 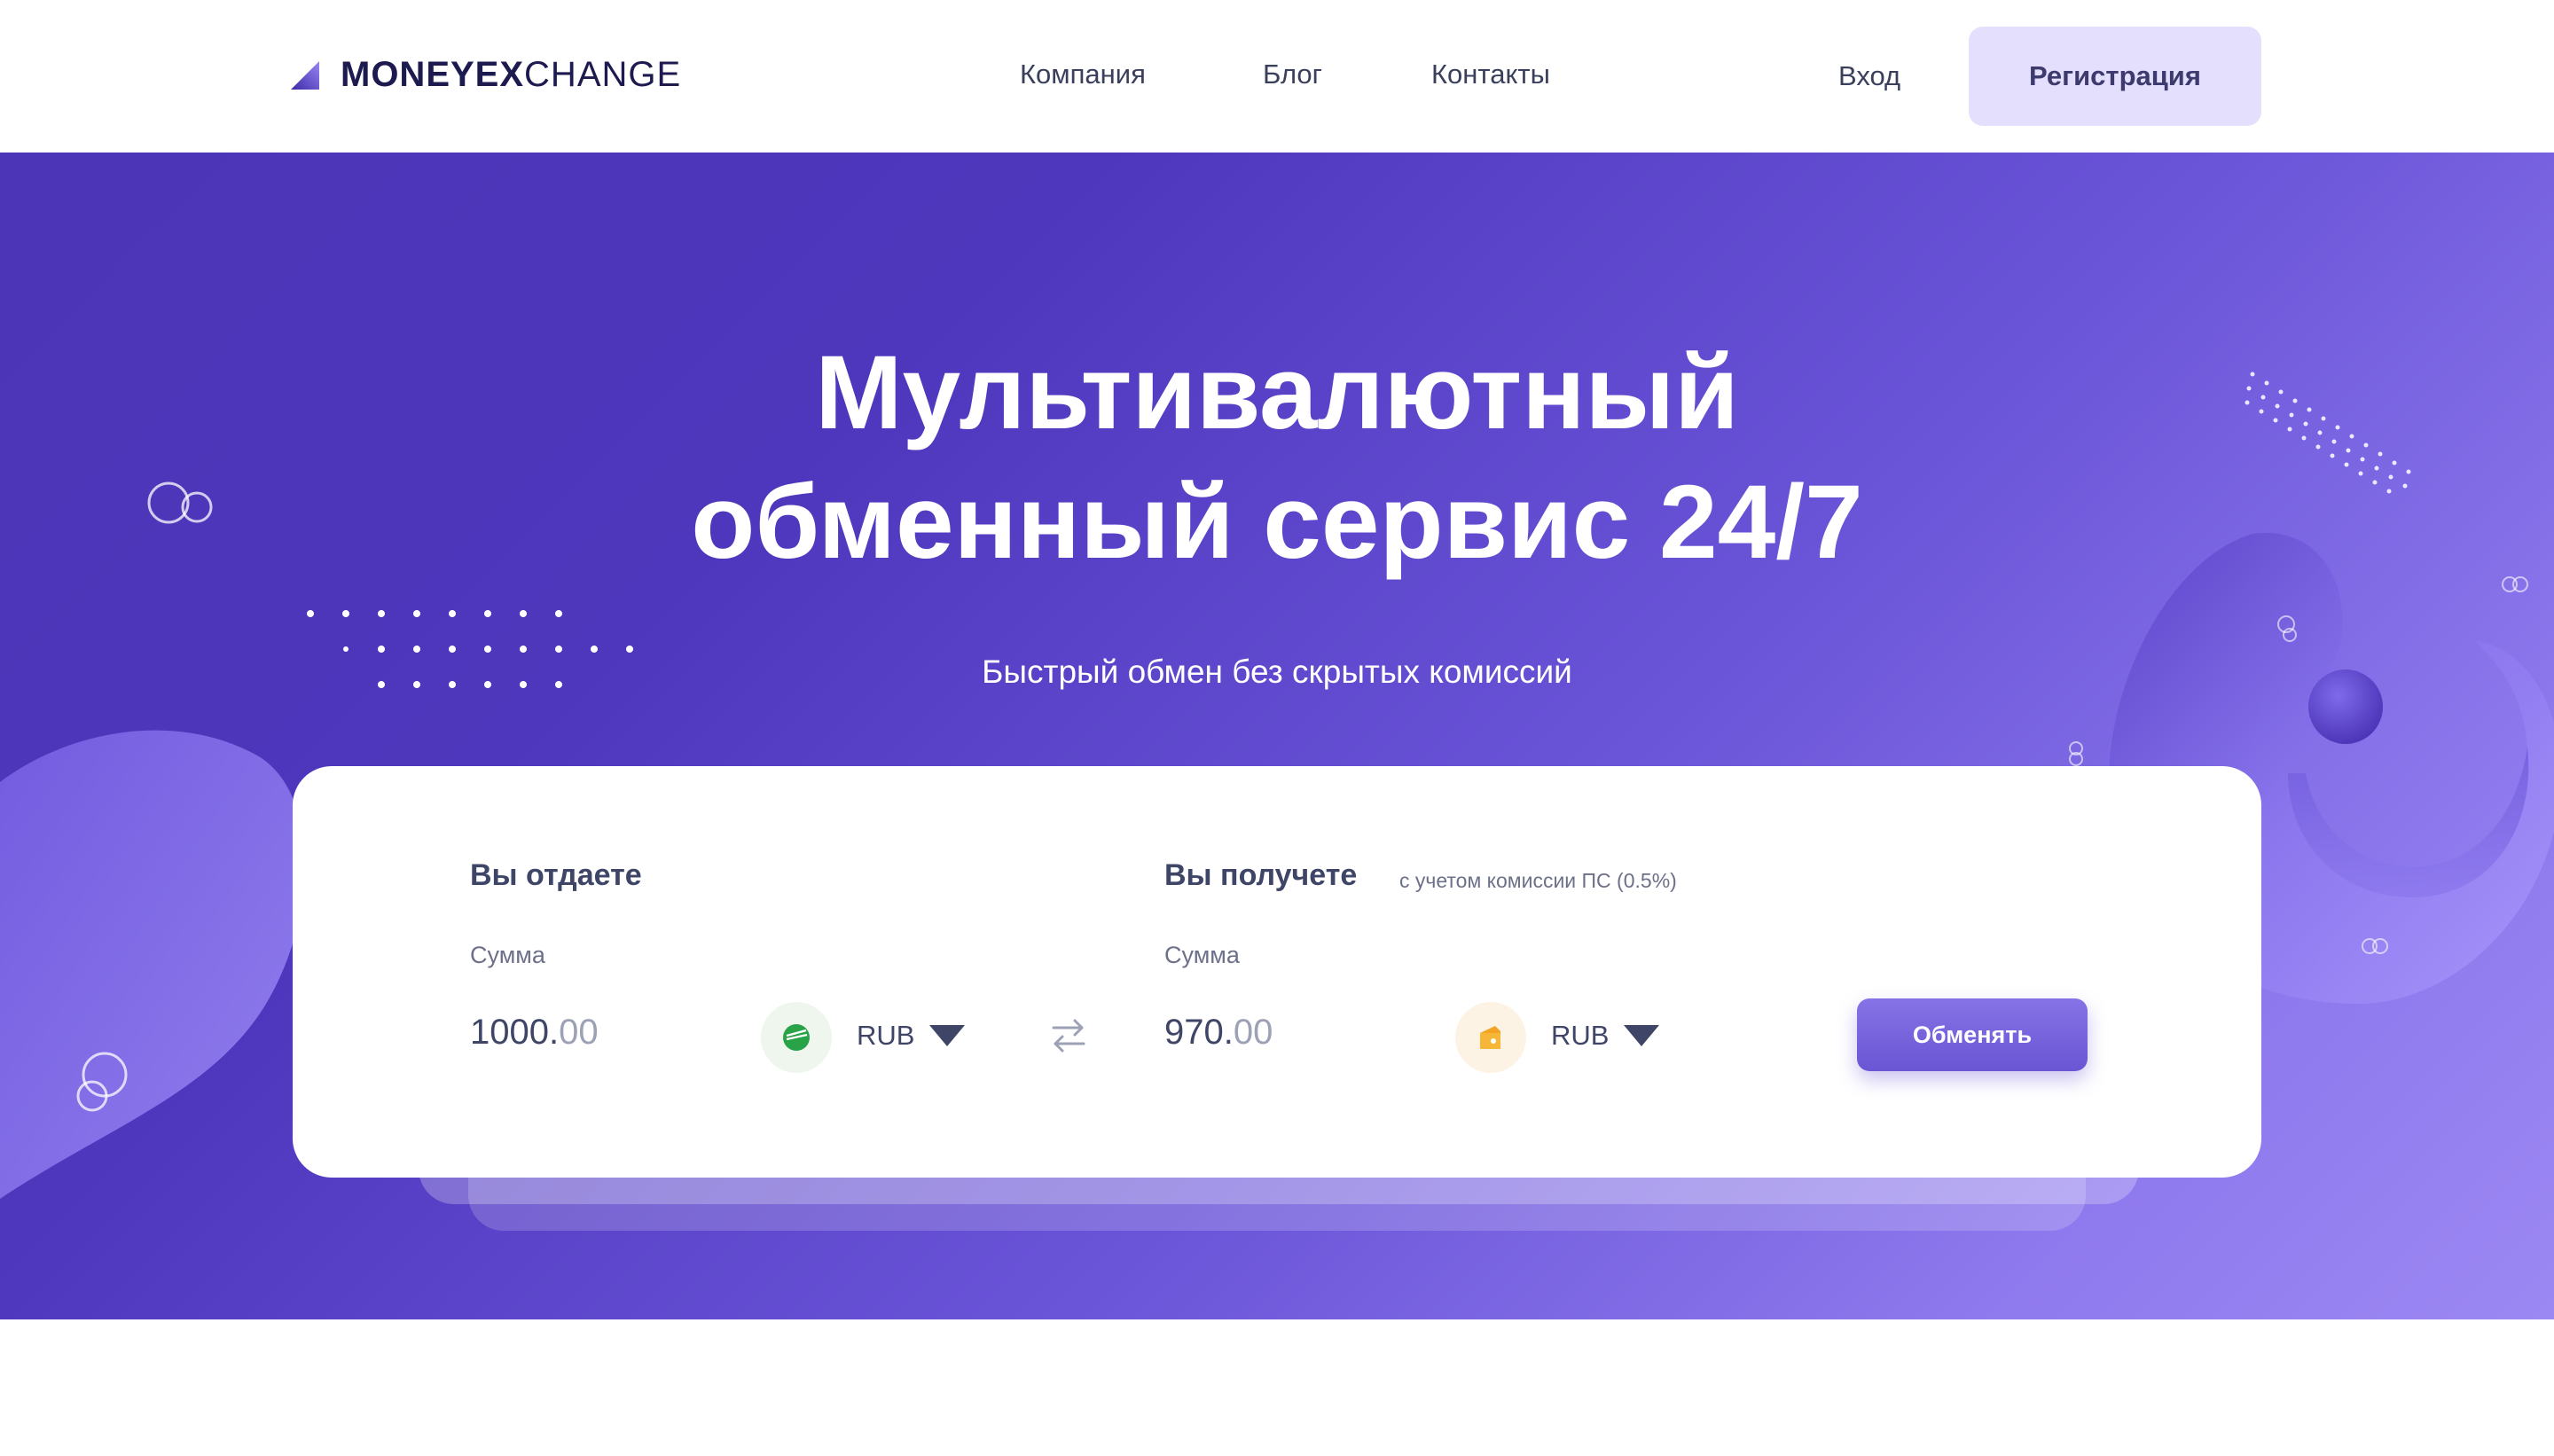 I want to click on register-button: Регистрация, so click(x=2115, y=76).